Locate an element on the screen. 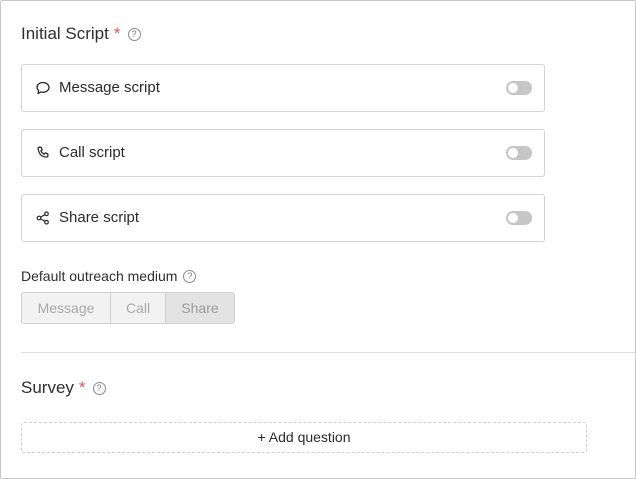 The height and width of the screenshot is (479, 636). outreach-option-call: Call is located at coordinates (138, 308).